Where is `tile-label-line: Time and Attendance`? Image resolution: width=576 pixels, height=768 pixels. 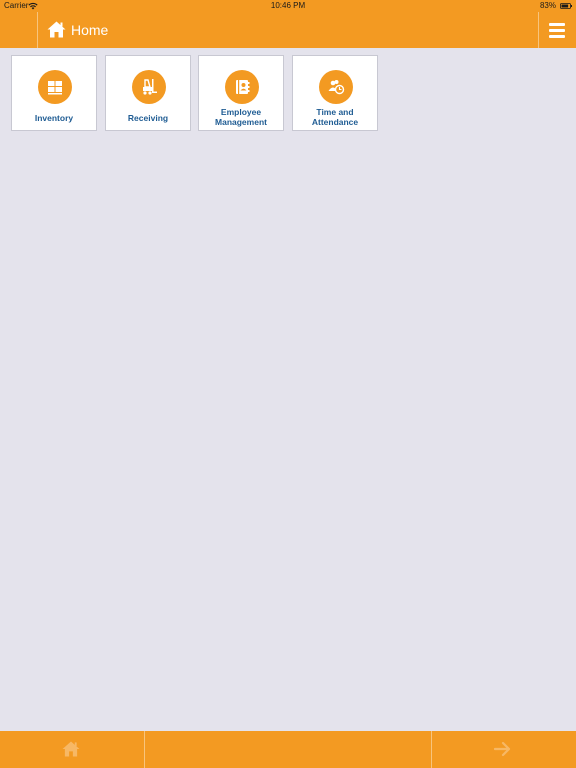 tile-label-line: Time and Attendance is located at coordinates (335, 117).